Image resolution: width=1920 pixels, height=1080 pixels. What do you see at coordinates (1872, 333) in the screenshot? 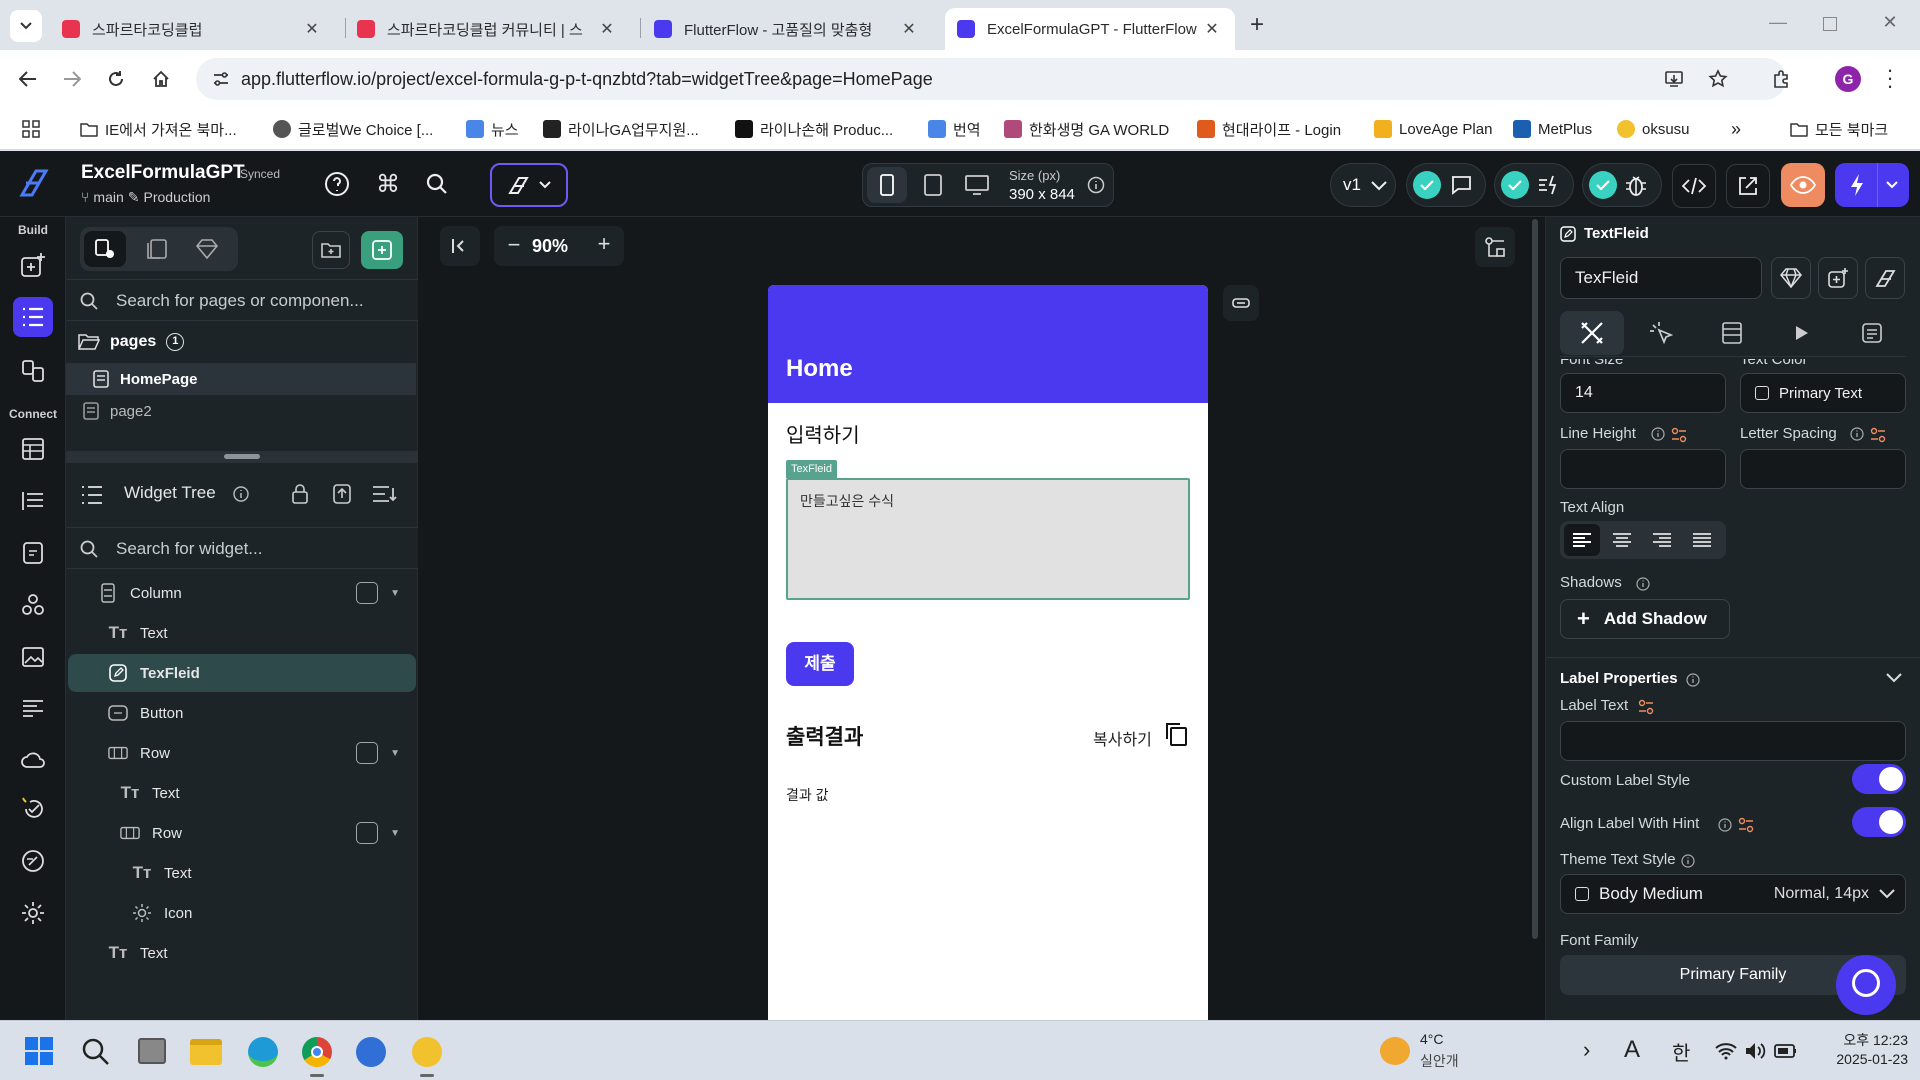
I see `tab-documentation` at bounding box center [1872, 333].